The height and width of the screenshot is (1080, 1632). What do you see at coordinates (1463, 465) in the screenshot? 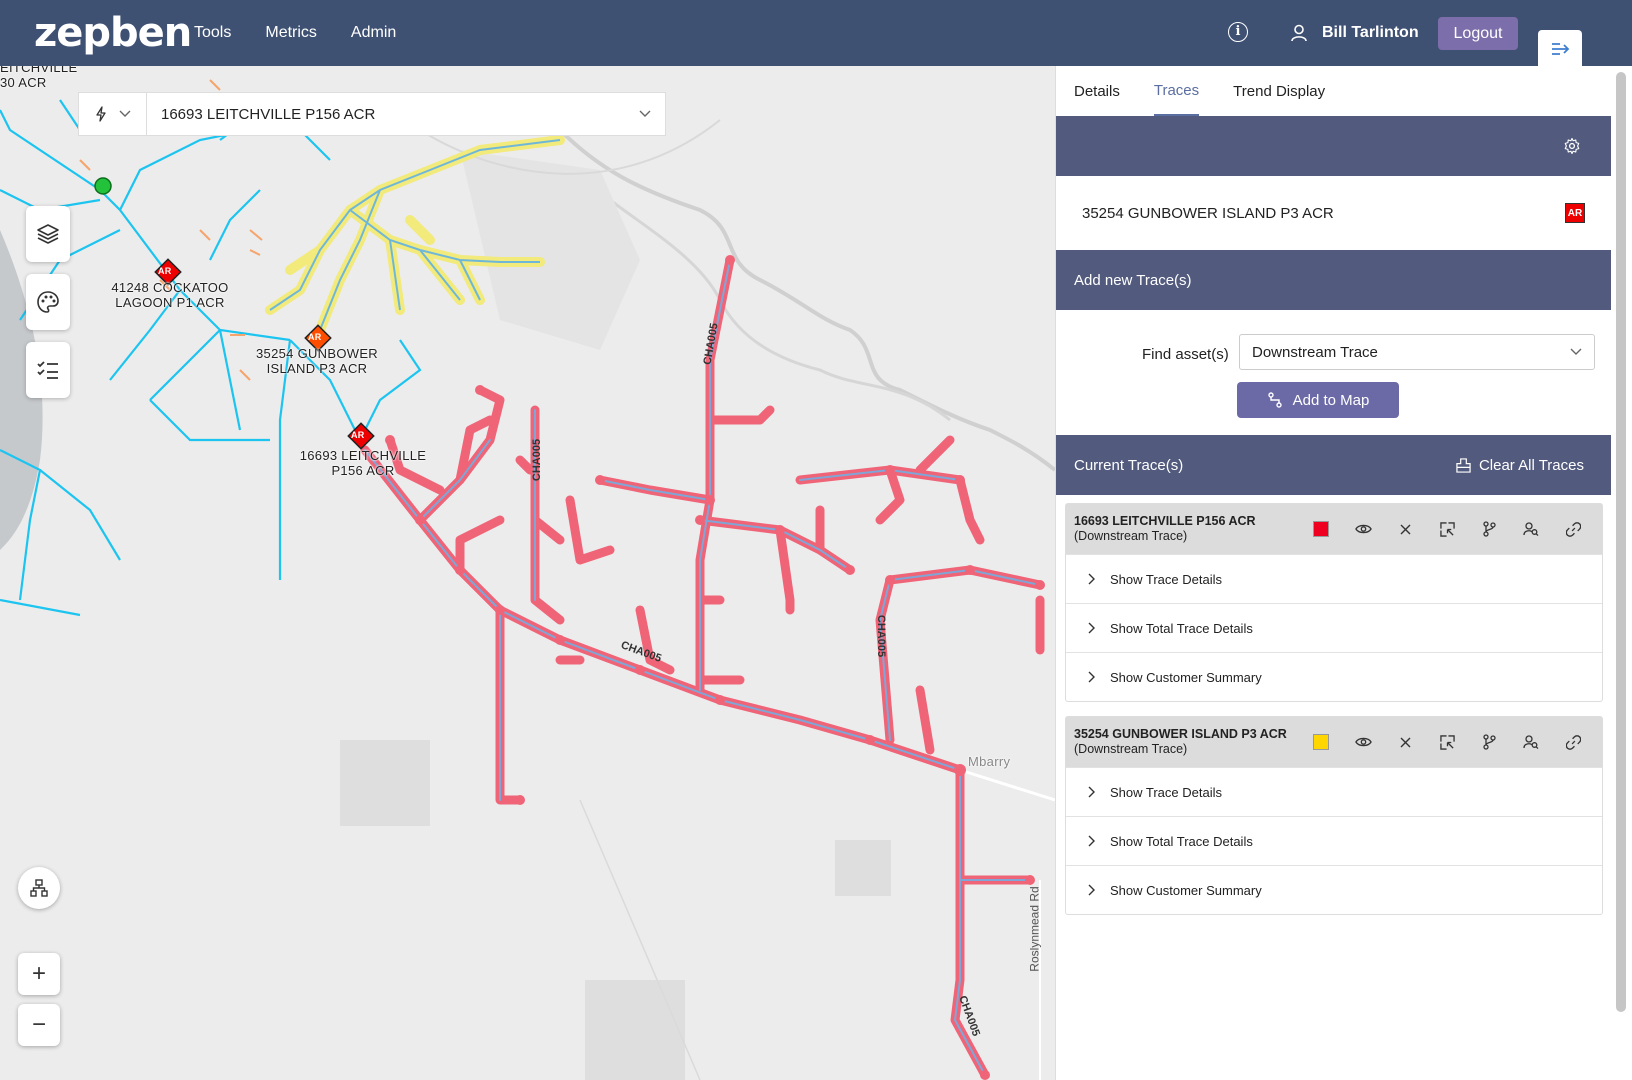
I see `eraser-icon` at bounding box center [1463, 465].